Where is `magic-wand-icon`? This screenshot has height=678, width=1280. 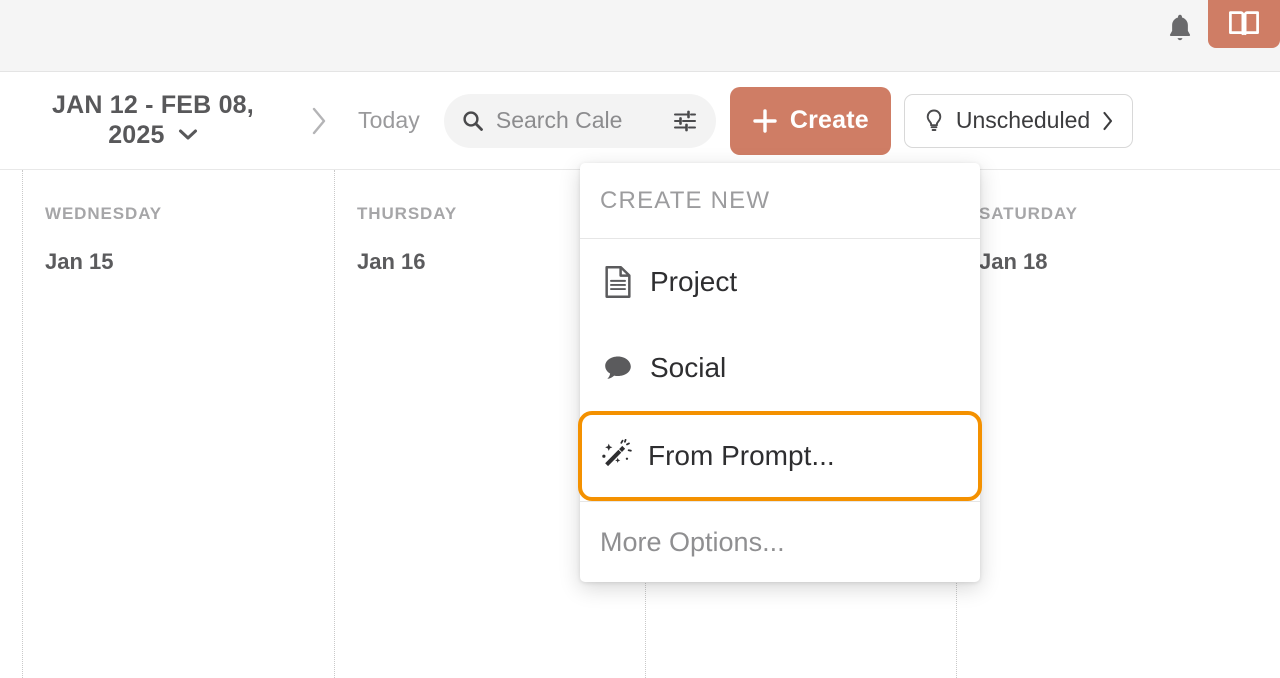 magic-wand-icon is located at coordinates (616, 456).